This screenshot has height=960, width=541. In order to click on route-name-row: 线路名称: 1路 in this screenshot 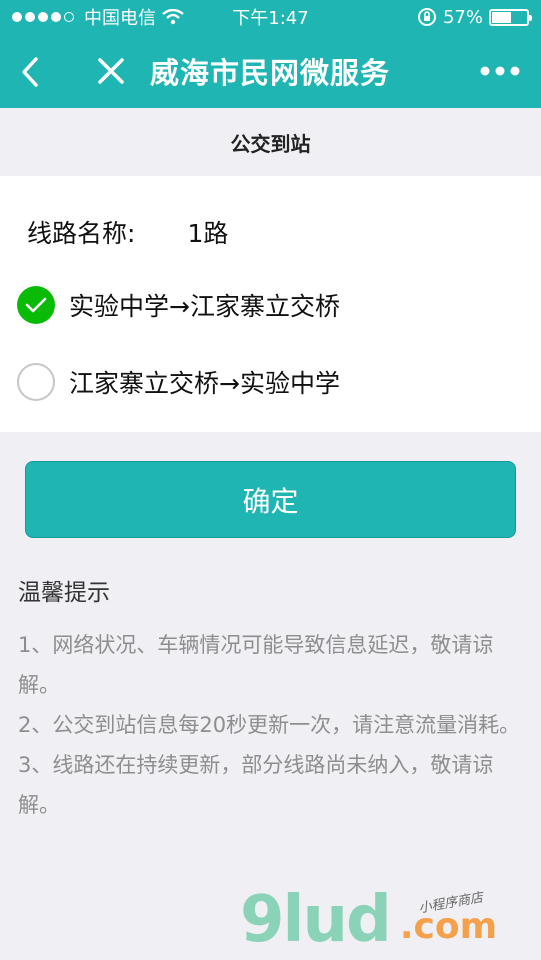, I will do `click(127, 232)`.